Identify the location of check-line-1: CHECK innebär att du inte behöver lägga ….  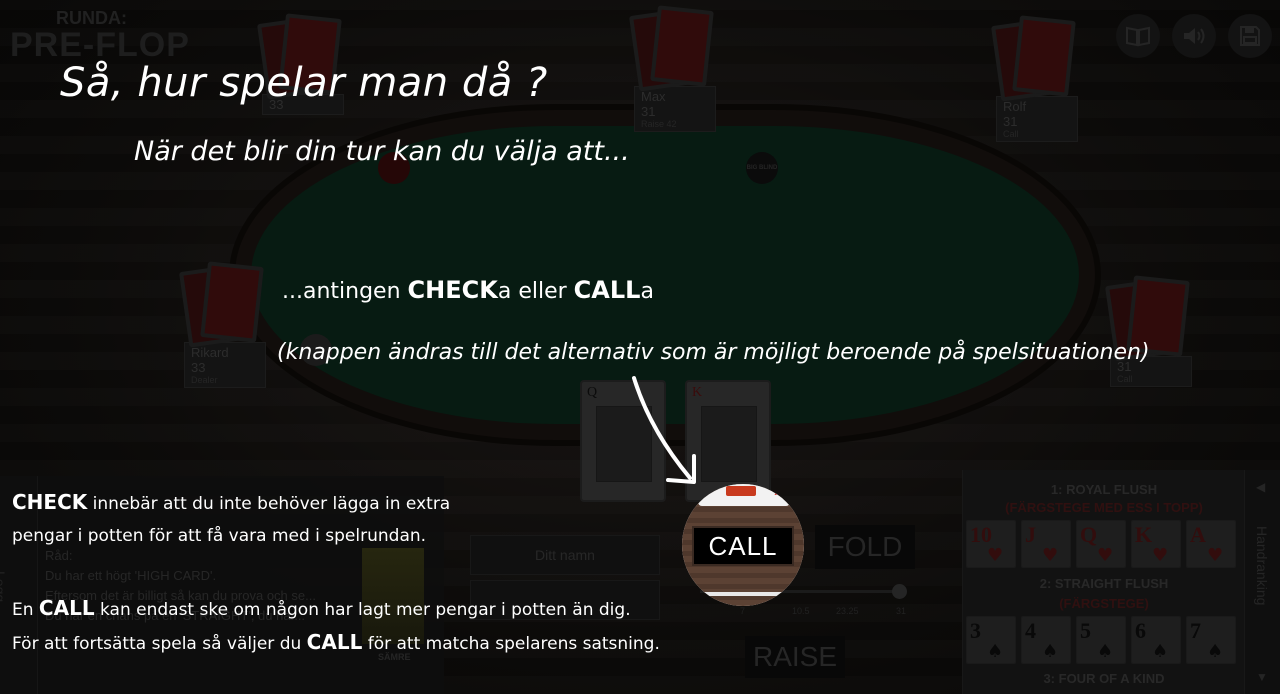
(231, 503).